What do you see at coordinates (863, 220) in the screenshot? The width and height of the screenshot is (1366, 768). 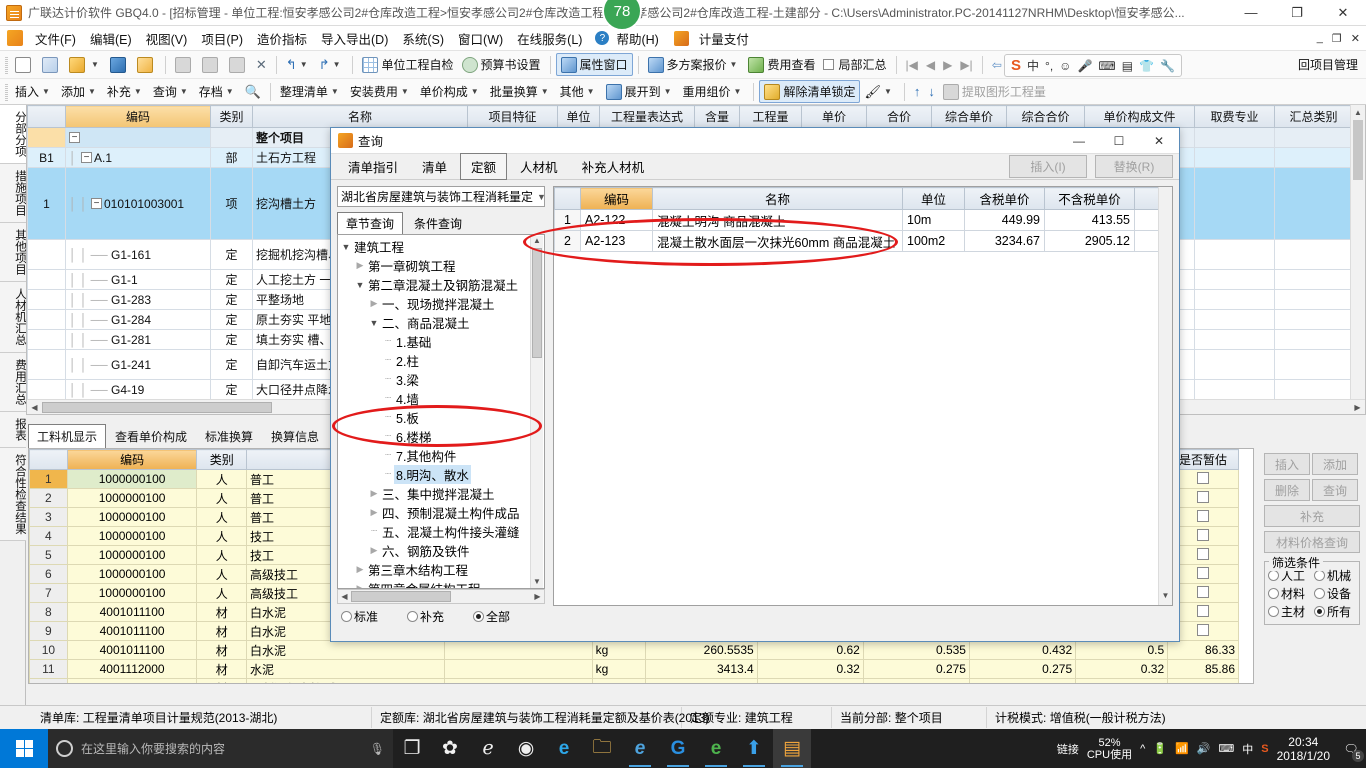 I see `table-row: 1 A2-122 混凝土明沟 商品混凝土 10m 449.99 413.55` at bounding box center [863, 220].